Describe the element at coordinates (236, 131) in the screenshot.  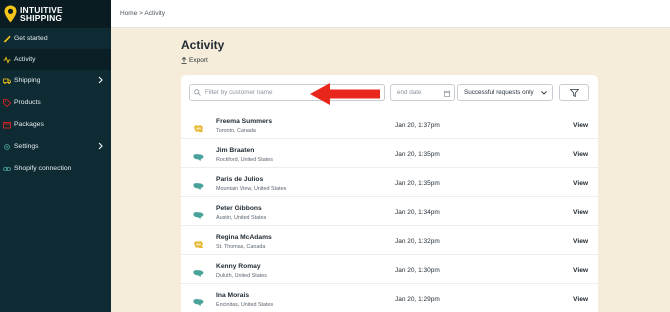
I see `customer-location: Toronto, Canada` at that location.